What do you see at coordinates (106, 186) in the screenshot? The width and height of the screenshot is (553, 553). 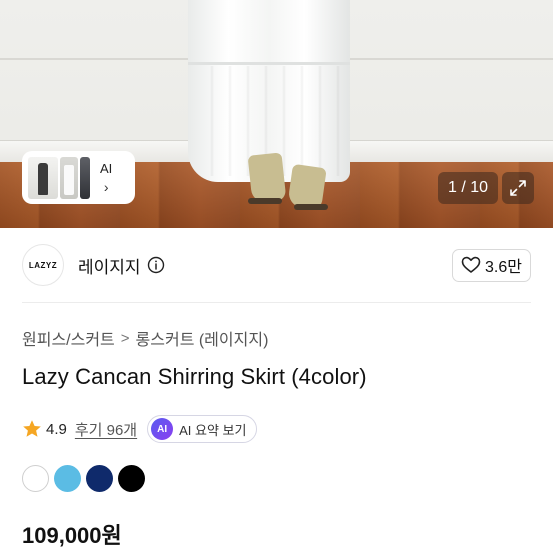 I see `chevron-right-icon: ›` at bounding box center [106, 186].